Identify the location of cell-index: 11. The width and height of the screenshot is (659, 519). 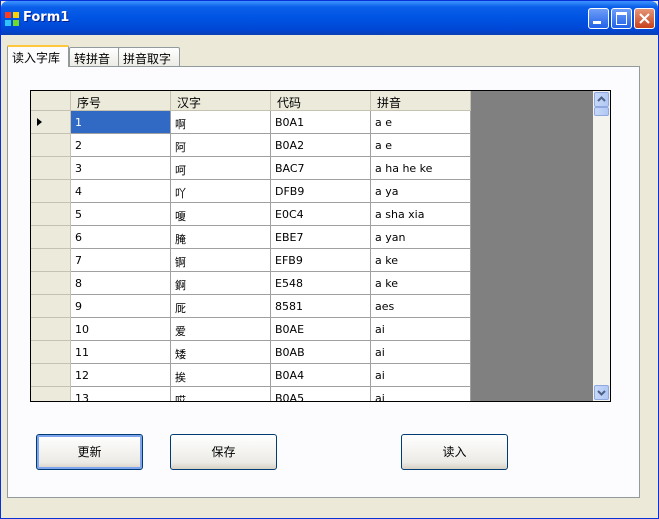
(121, 352).